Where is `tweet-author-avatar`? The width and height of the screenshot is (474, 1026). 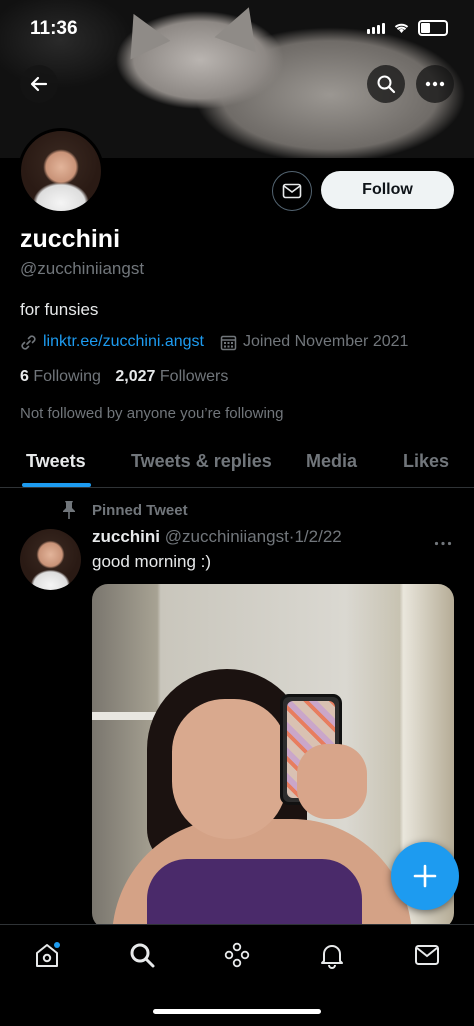 tweet-author-avatar is located at coordinates (50, 559).